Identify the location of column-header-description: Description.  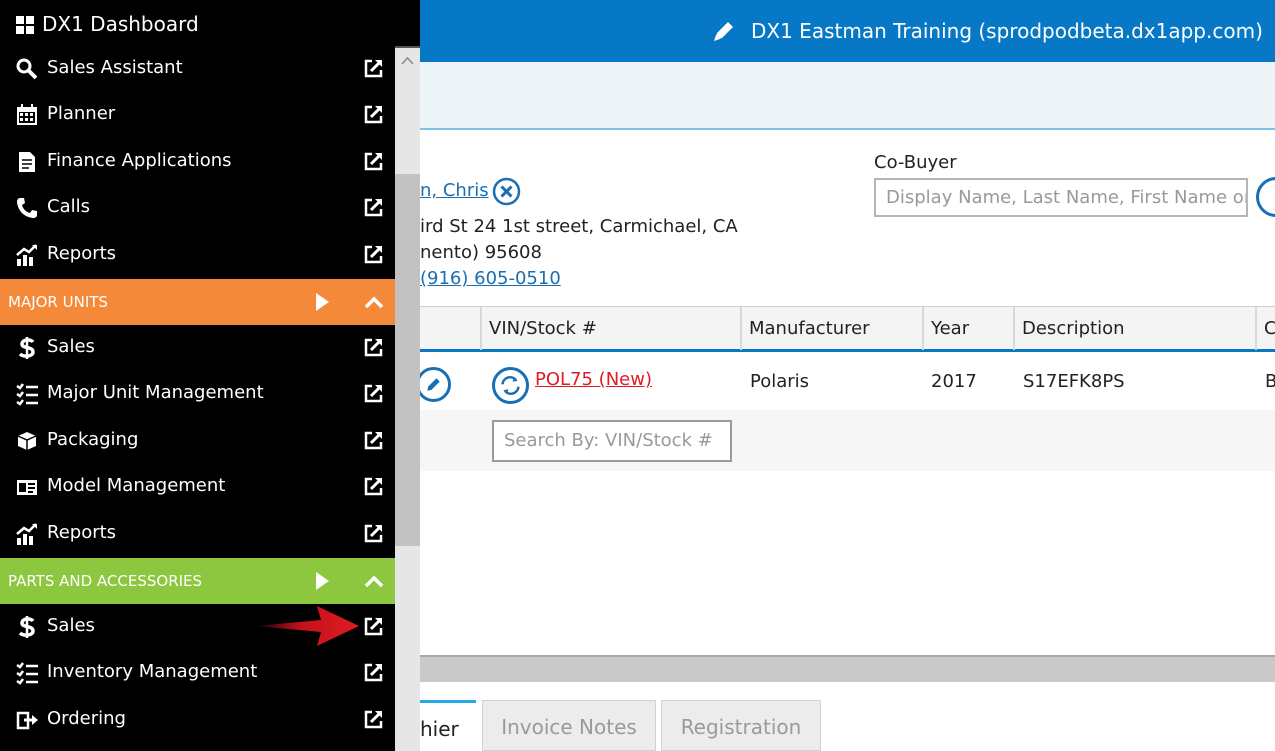
(1134, 328).